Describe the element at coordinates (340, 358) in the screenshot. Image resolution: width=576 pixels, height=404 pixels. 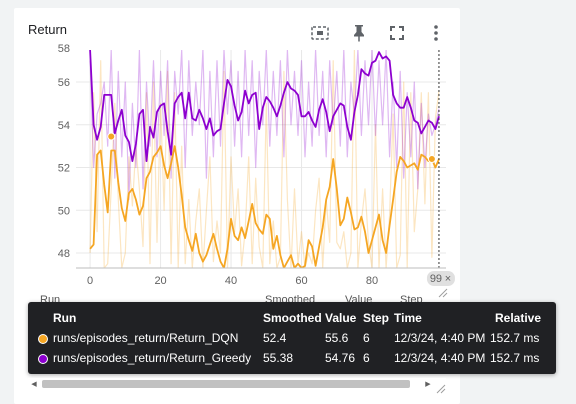
I see `row-value: 54.76` at that location.